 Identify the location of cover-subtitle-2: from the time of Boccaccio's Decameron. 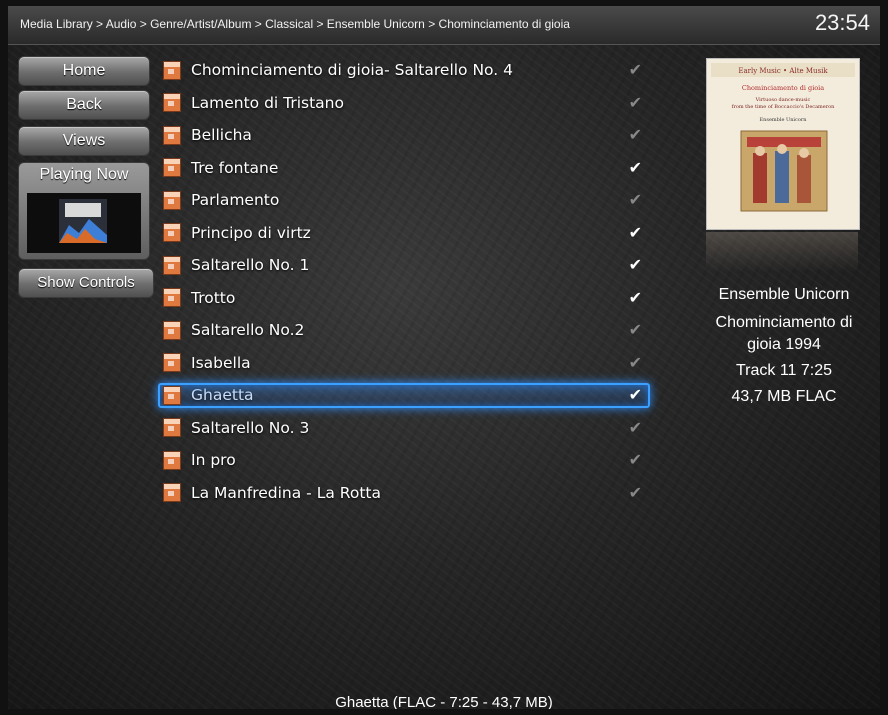
(784, 107).